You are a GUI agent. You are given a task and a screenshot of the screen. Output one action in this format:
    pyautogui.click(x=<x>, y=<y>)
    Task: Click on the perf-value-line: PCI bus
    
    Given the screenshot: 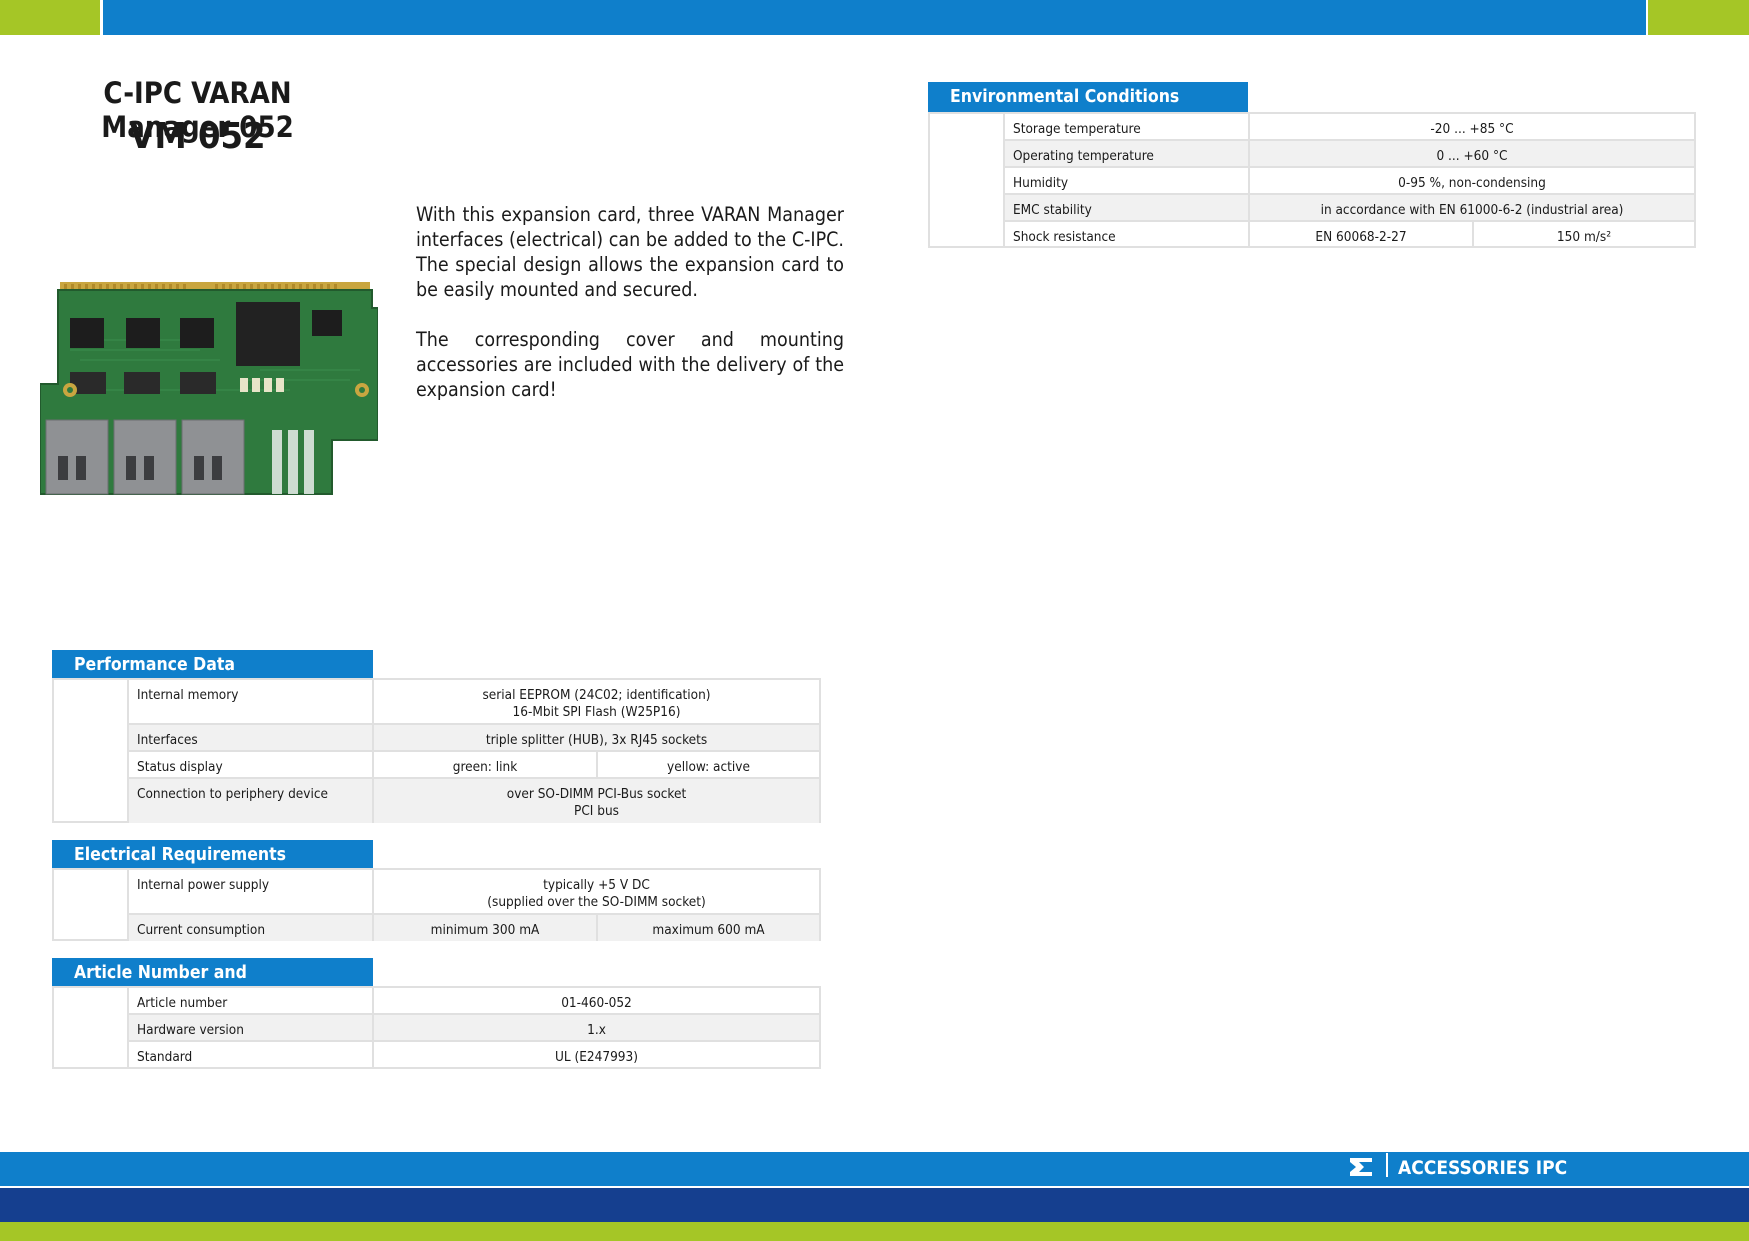 What is the action you would take?
    pyautogui.click(x=596, y=811)
    